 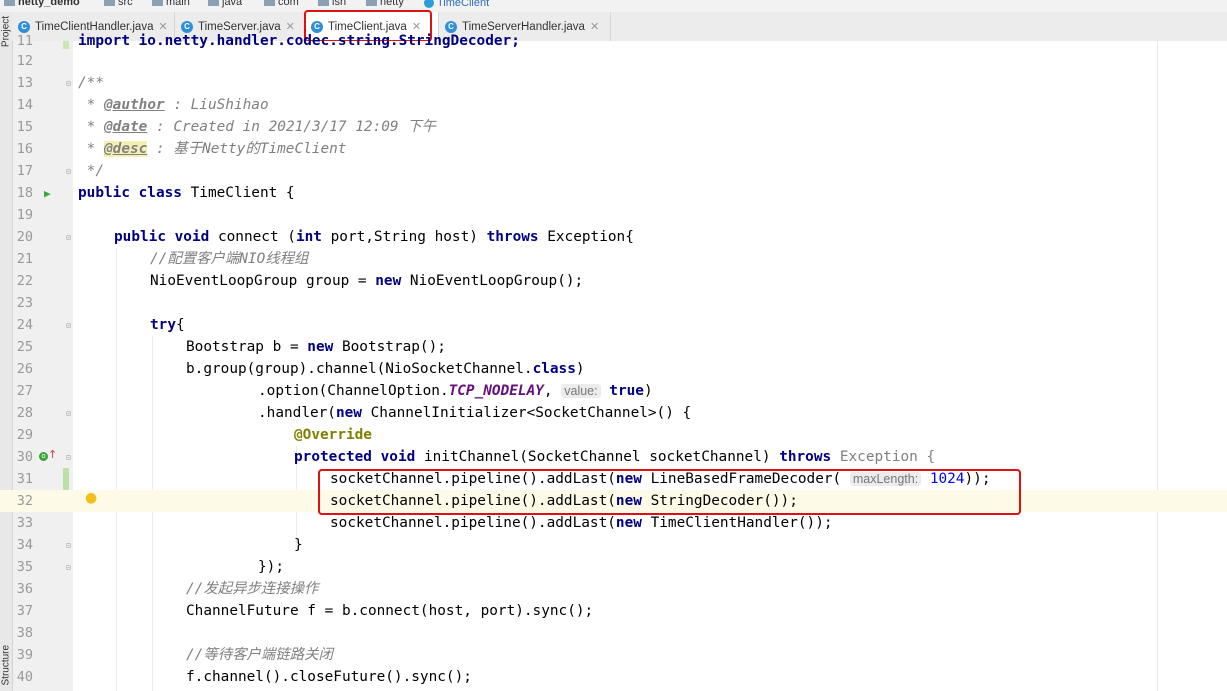 What do you see at coordinates (91, 498) in the screenshot?
I see `lightbulb-icon: ●` at bounding box center [91, 498].